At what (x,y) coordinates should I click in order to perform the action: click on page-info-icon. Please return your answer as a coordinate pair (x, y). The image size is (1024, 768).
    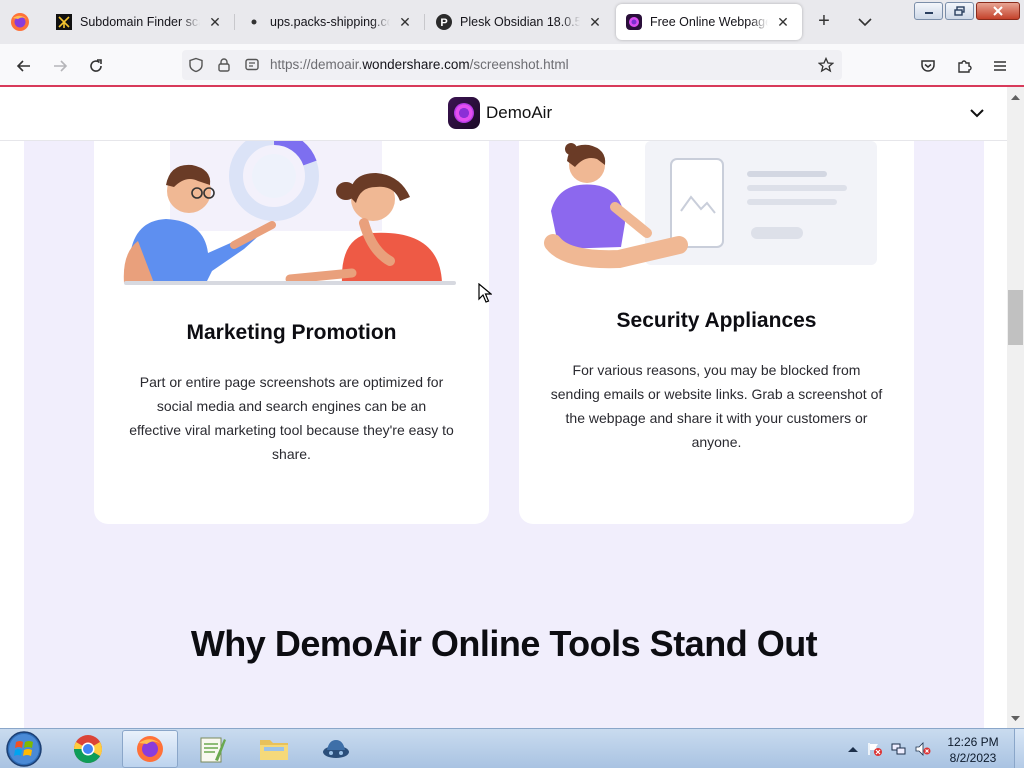
    Looking at the image, I should click on (252, 65).